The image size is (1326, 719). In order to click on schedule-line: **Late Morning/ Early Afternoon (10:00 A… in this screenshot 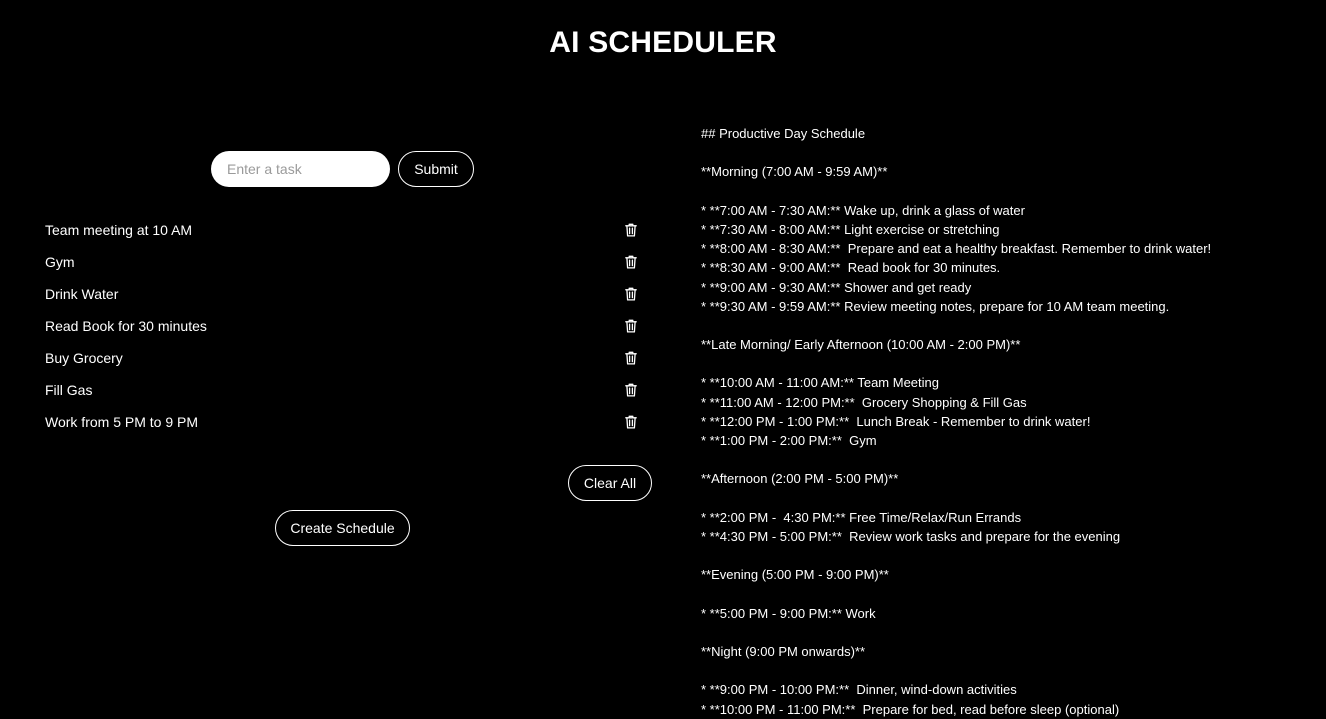, I will do `click(861, 345)`.